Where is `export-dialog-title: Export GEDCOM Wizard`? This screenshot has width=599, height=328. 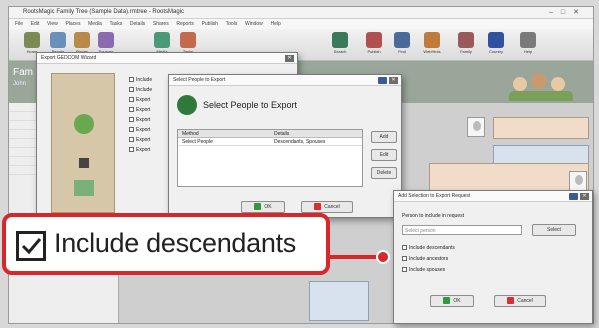 export-dialog-title: Export GEDCOM Wizard is located at coordinates (167, 58).